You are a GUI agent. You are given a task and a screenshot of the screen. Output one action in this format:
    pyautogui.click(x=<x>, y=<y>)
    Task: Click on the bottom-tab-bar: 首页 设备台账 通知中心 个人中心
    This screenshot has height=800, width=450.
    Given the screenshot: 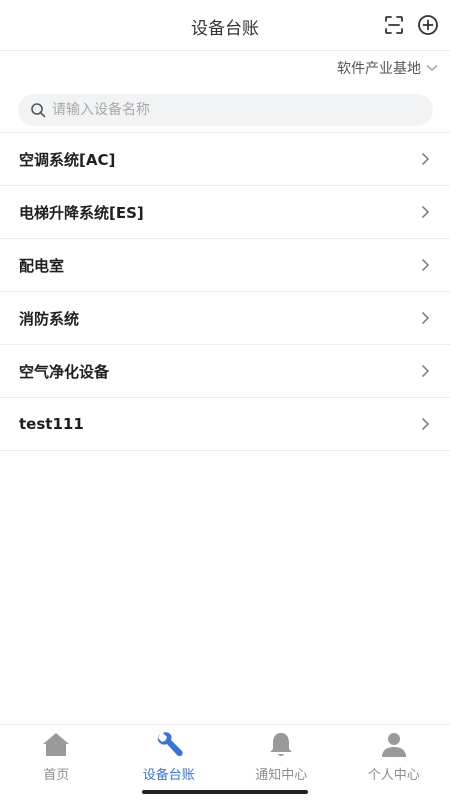 What is the action you would take?
    pyautogui.click(x=225, y=762)
    